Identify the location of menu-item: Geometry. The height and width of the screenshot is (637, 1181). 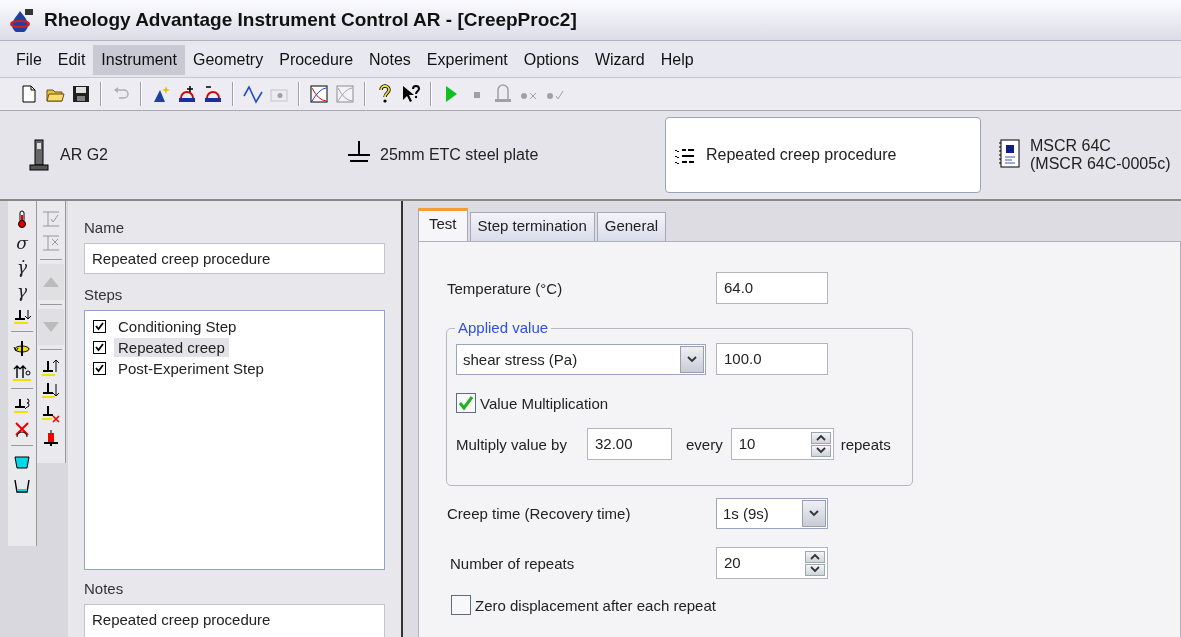
(228, 60).